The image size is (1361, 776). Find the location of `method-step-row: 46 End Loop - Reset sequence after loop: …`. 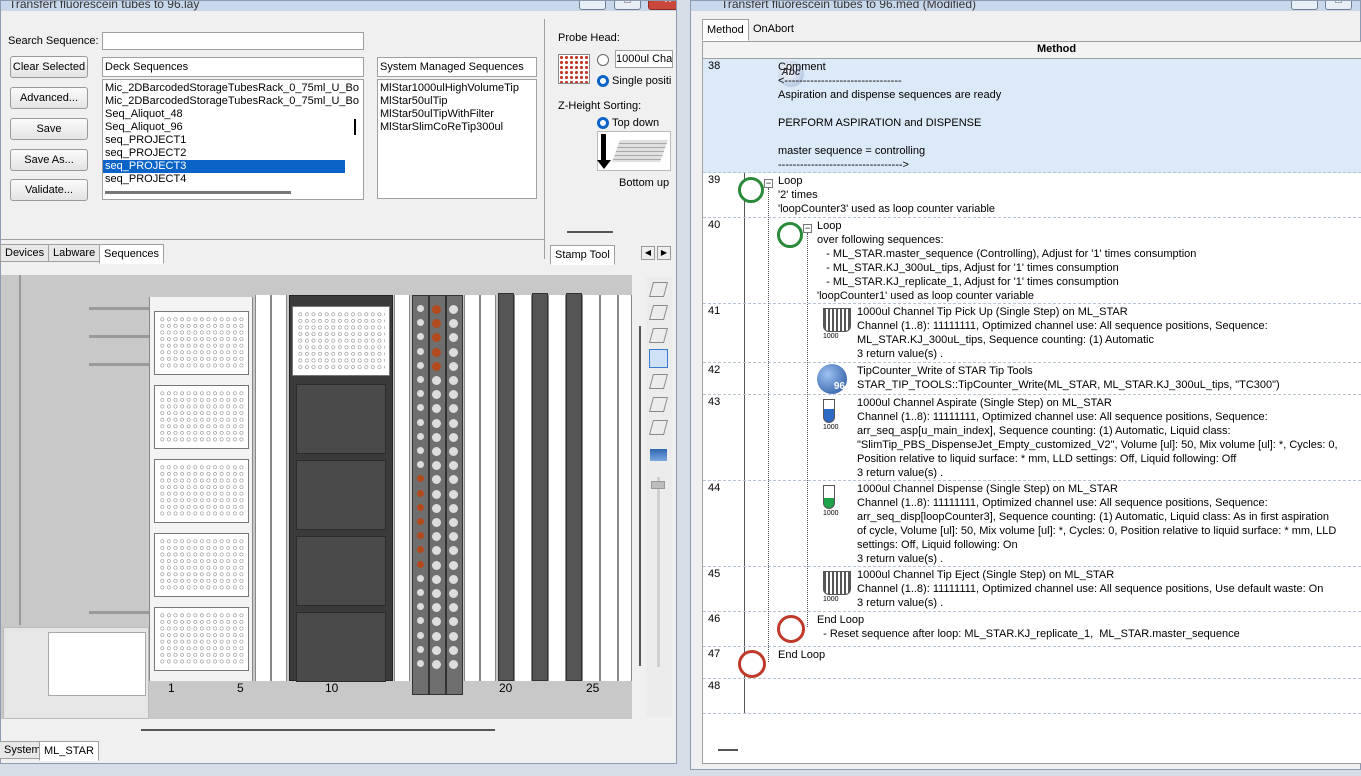

method-step-row: 46 End Loop - Reset sequence after loop: … is located at coordinates (1032, 629).